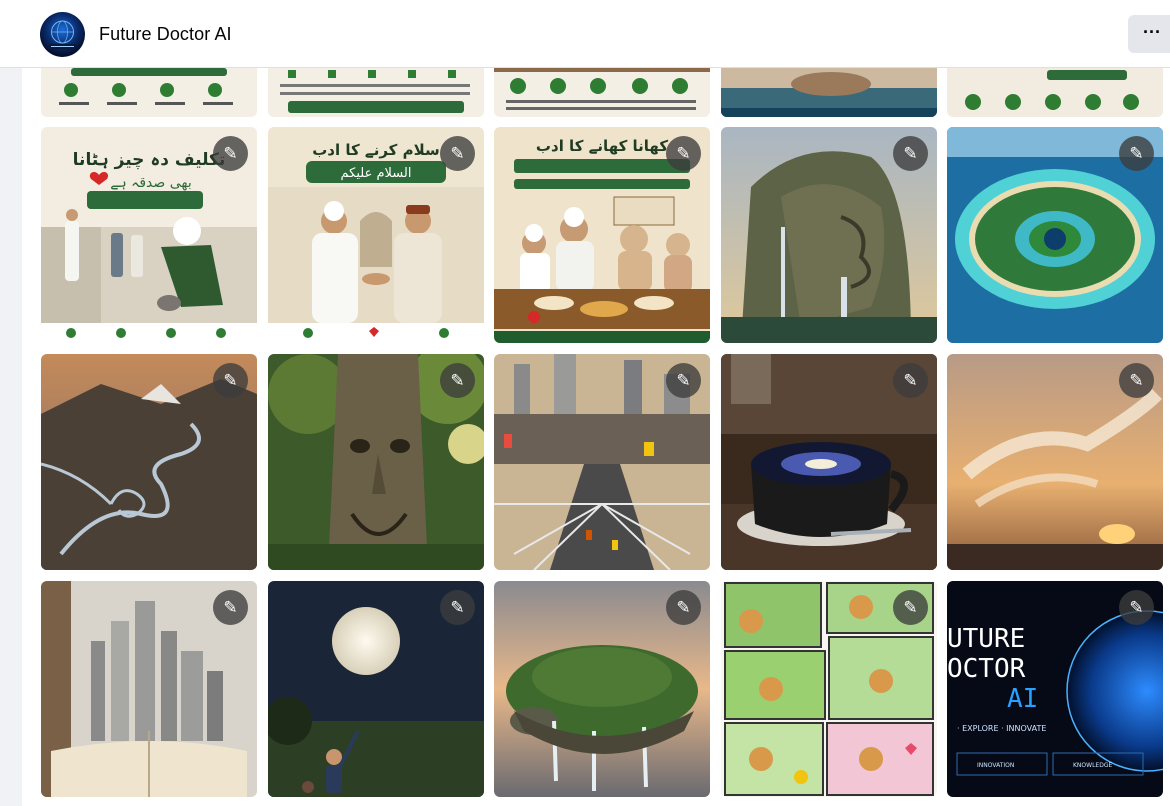  What do you see at coordinates (149, 235) in the screenshot?
I see `photo-boy-helping-street: تکلیف دہ چیز ہٹانا بھی صدقہ ہے ✎` at bounding box center [149, 235].